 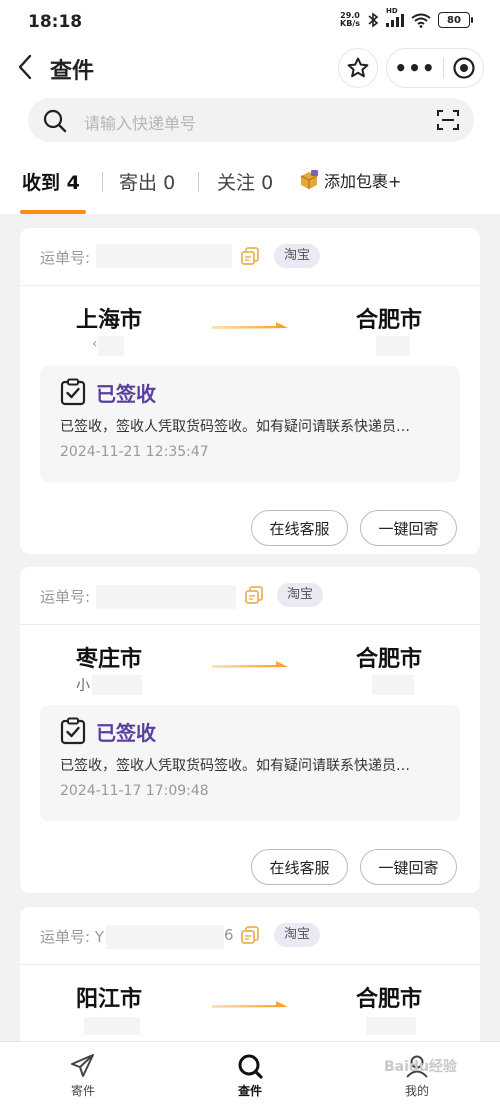 I want to click on bottom-tab-bar: 寄件 查件 我的, so click(x=250, y=1076).